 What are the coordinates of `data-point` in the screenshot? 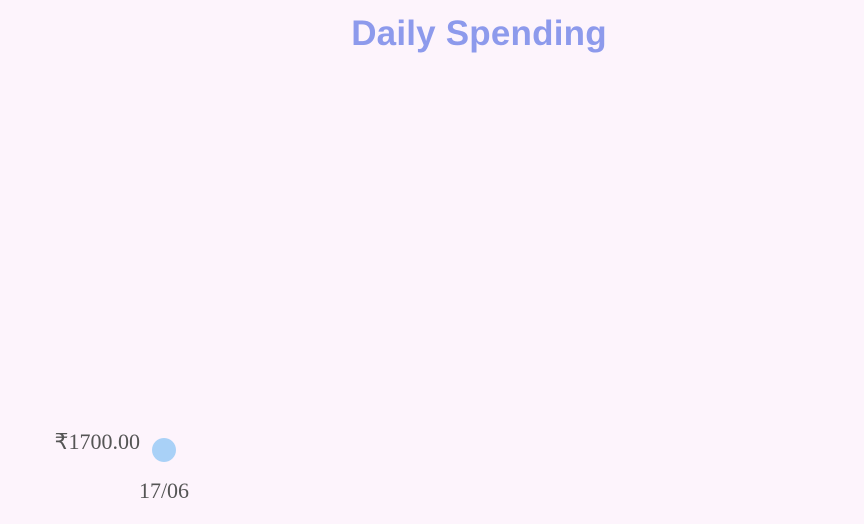 It's located at (164, 450).